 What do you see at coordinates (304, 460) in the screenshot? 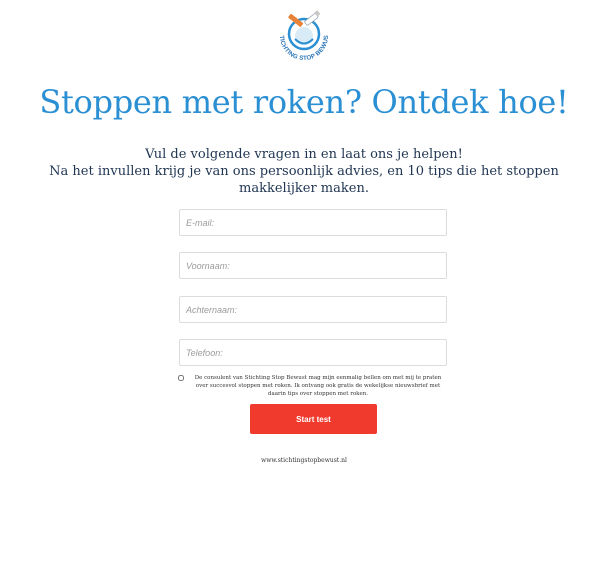
I see `website-link: www.stichtingstopbewust.nl` at bounding box center [304, 460].